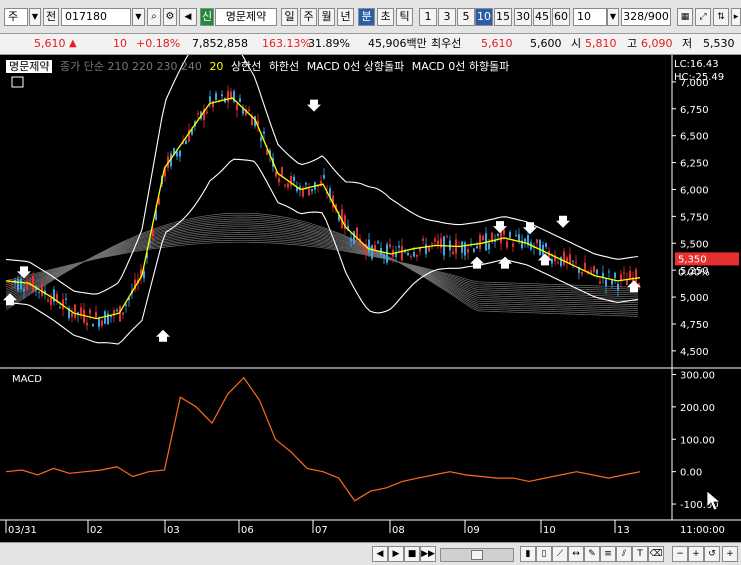 The height and width of the screenshot is (565, 741). What do you see at coordinates (35, 17) in the screenshot?
I see `market-dropdown-arrow-icon: ▼` at bounding box center [35, 17].